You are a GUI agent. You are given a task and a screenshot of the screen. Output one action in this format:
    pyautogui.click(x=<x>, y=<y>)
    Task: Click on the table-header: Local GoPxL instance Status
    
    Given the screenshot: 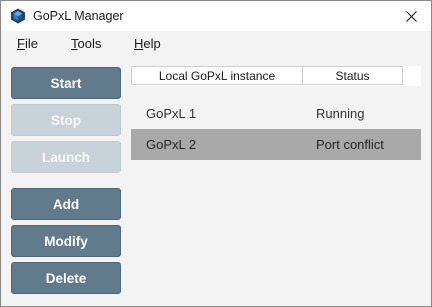 What is the action you would take?
    pyautogui.click(x=276, y=76)
    